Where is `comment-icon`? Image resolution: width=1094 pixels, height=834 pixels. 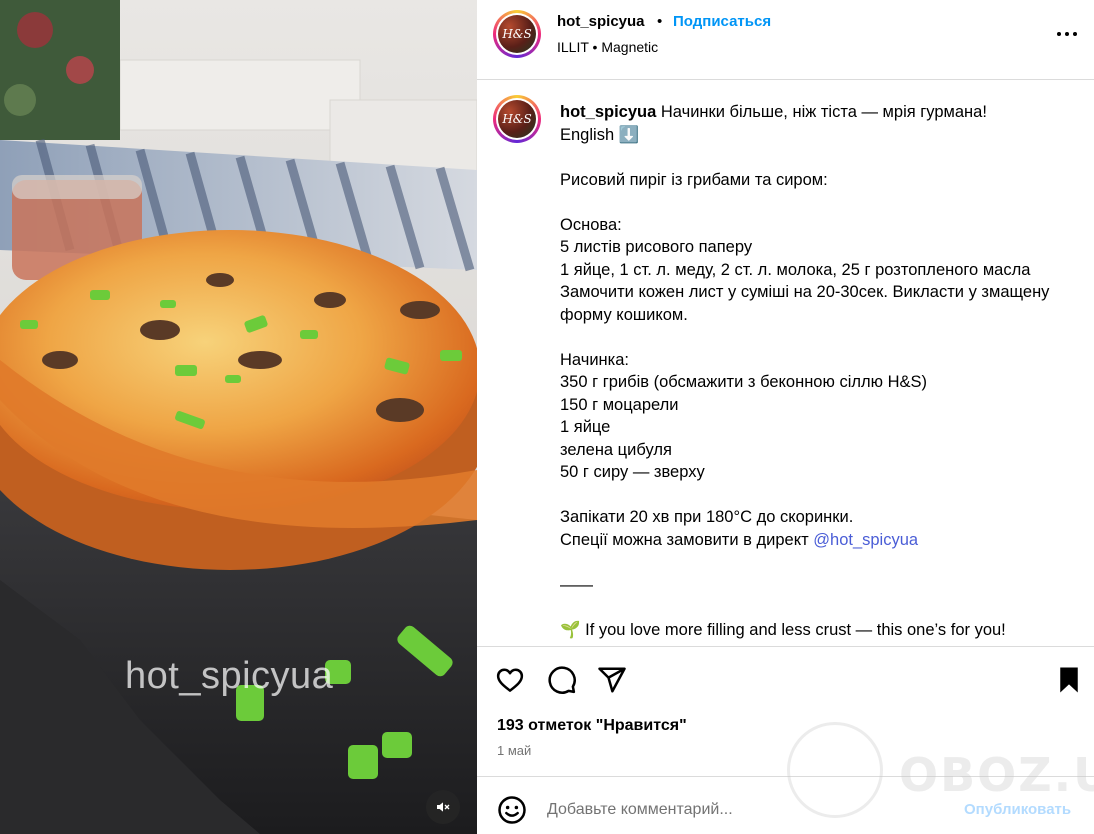 comment-icon is located at coordinates (562, 680).